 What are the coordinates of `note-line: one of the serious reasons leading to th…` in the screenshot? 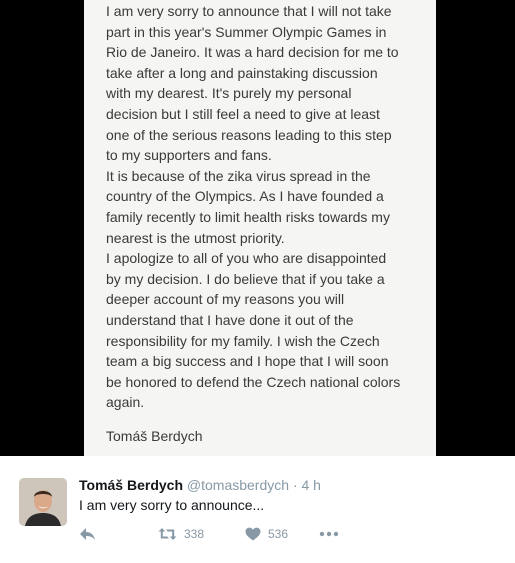 It's located at (249, 134).